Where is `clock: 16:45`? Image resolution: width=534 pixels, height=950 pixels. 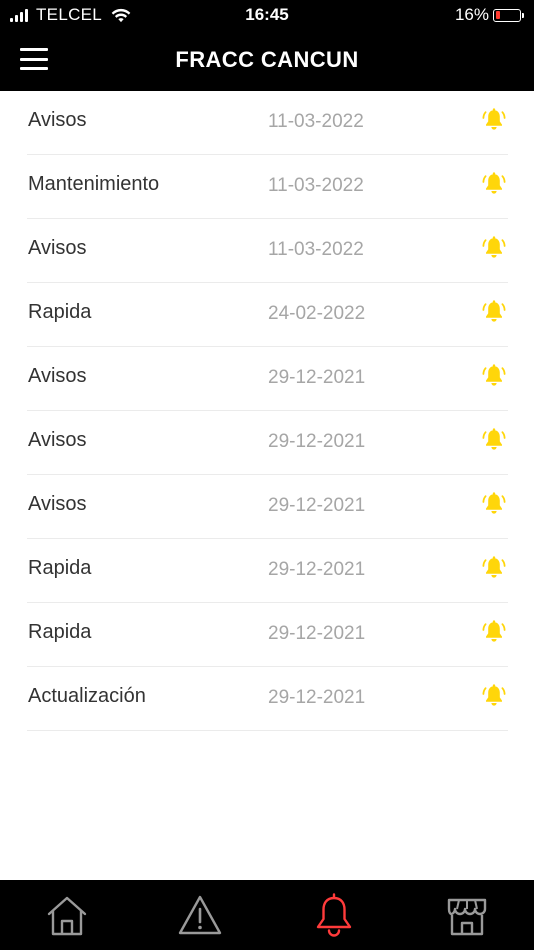
clock: 16:45 is located at coordinates (267, 14).